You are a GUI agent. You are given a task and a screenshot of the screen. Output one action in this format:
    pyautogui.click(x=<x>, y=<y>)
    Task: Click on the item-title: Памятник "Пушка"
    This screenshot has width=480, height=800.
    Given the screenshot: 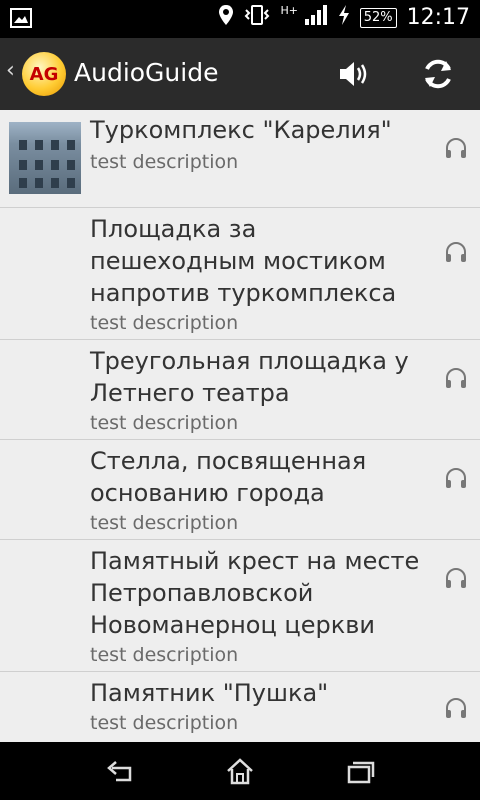 What is the action you would take?
    pyautogui.click(x=209, y=693)
    